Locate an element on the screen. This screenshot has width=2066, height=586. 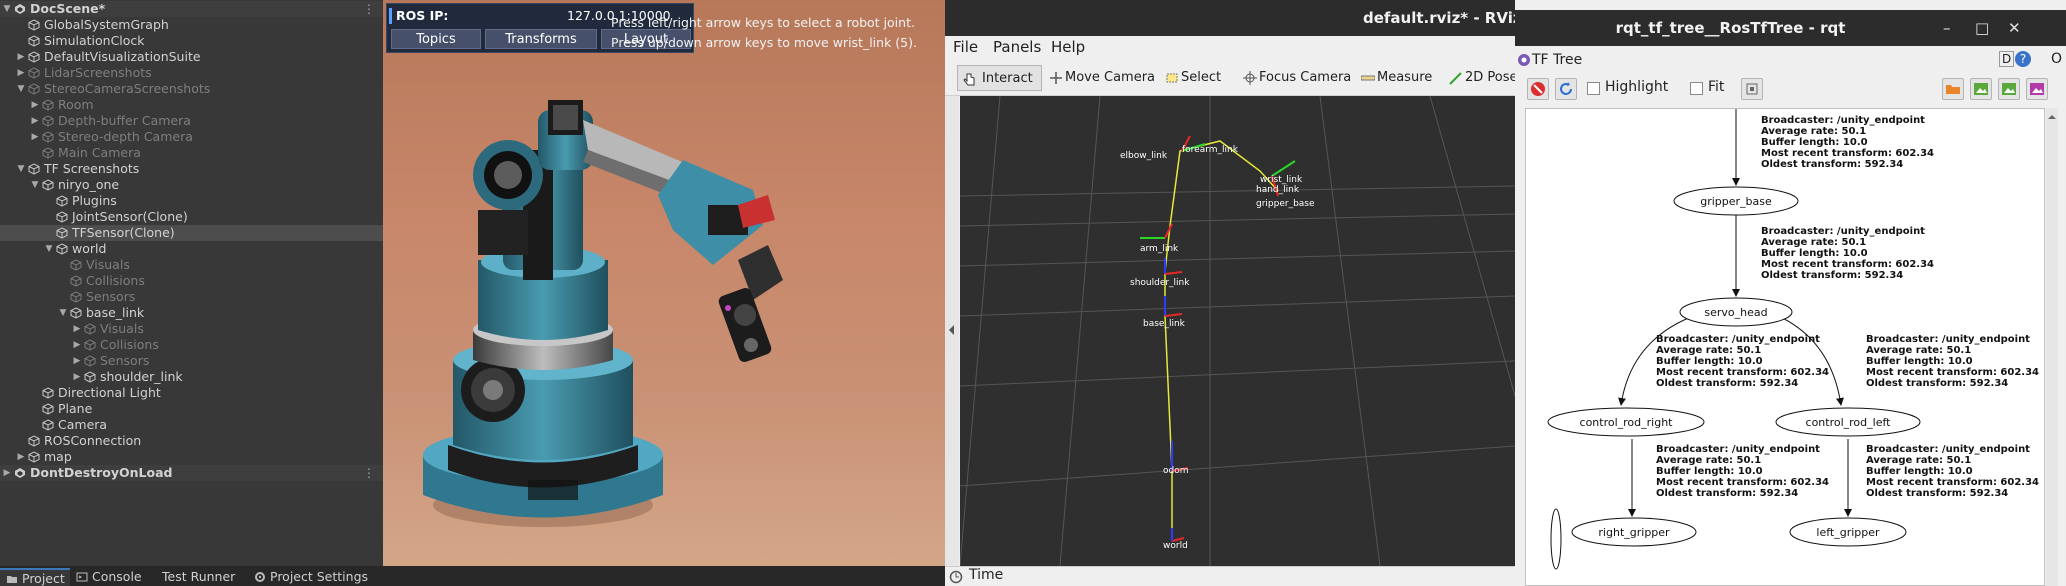
hierarchy-item: ▼ world is located at coordinates (191, 249).